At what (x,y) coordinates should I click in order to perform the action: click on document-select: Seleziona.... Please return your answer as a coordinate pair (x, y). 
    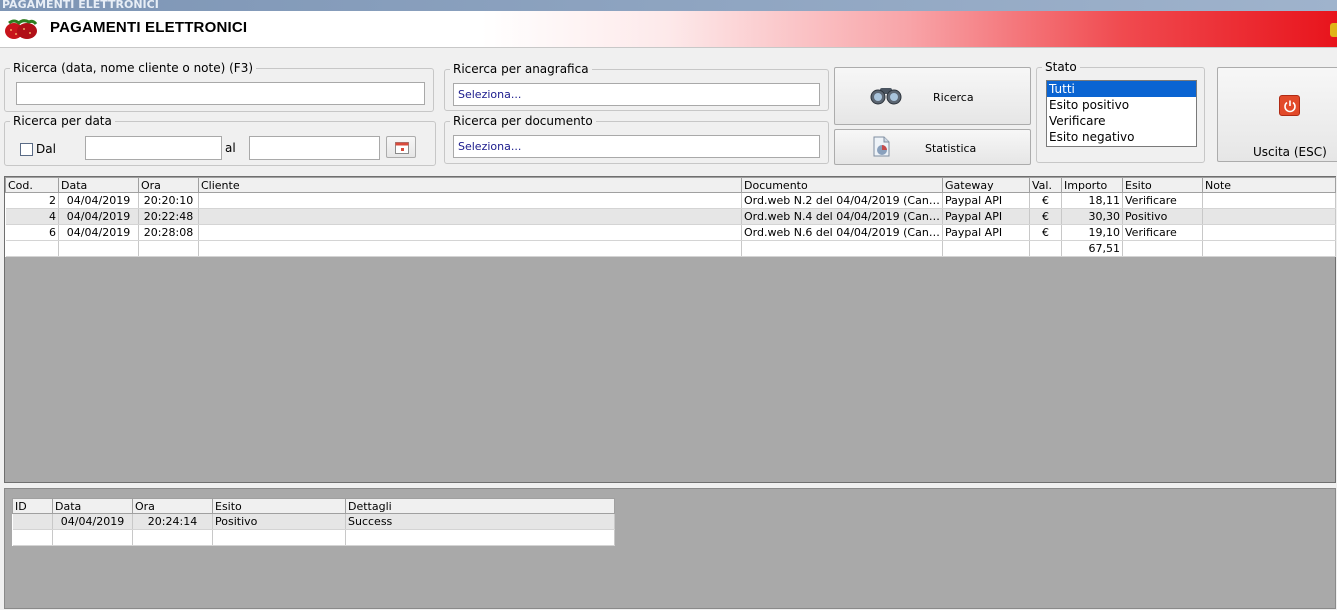
    Looking at the image, I should click on (636, 146).